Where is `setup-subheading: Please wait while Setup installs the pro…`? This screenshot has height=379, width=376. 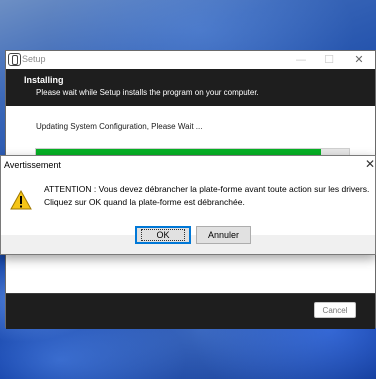
setup-subheading: Please wait while Setup installs the pro… is located at coordinates (147, 92).